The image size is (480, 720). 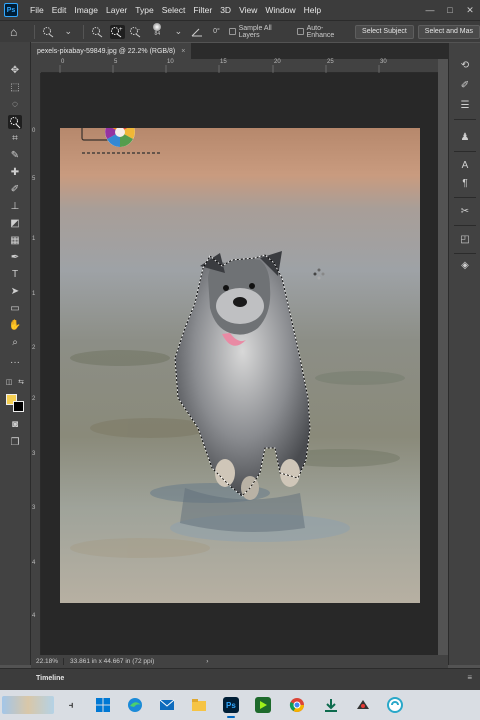 I want to click on select-and-mask-button: Select and Mas, so click(x=448, y=31).